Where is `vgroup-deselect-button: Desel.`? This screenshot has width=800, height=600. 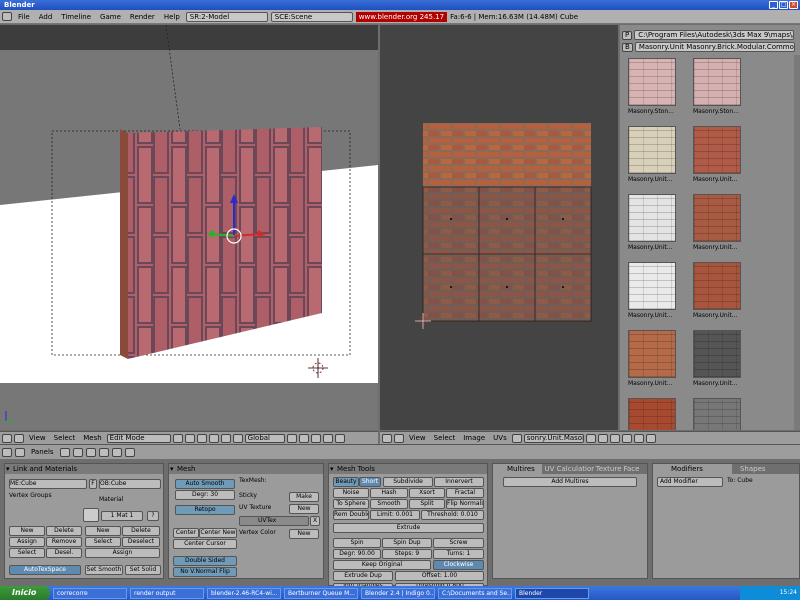 vgroup-deselect-button: Desel. is located at coordinates (64, 553).